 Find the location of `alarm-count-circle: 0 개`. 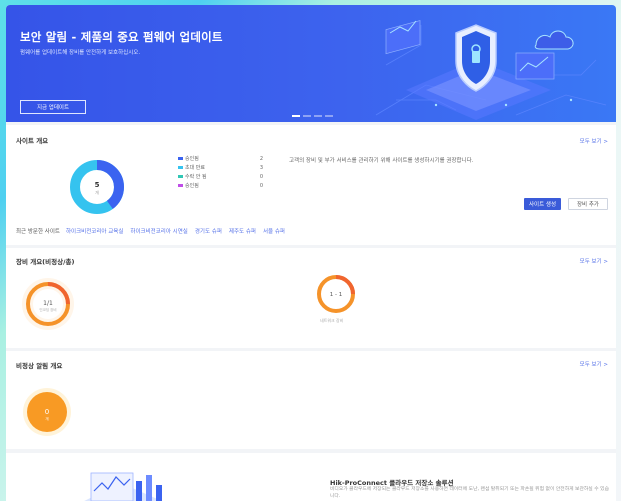

alarm-count-circle: 0 개 is located at coordinates (47, 412).